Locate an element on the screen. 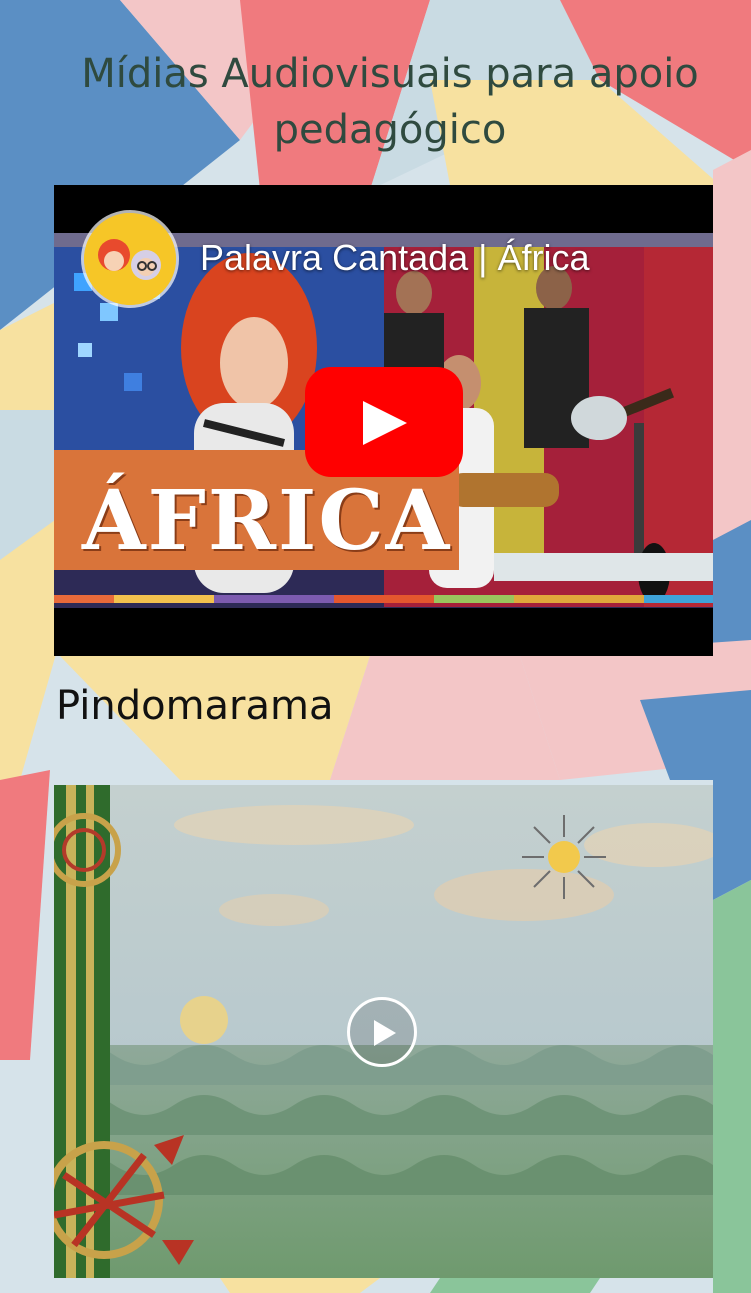 The height and width of the screenshot is (1293, 751). play-circle-icon is located at coordinates (382, 1032).